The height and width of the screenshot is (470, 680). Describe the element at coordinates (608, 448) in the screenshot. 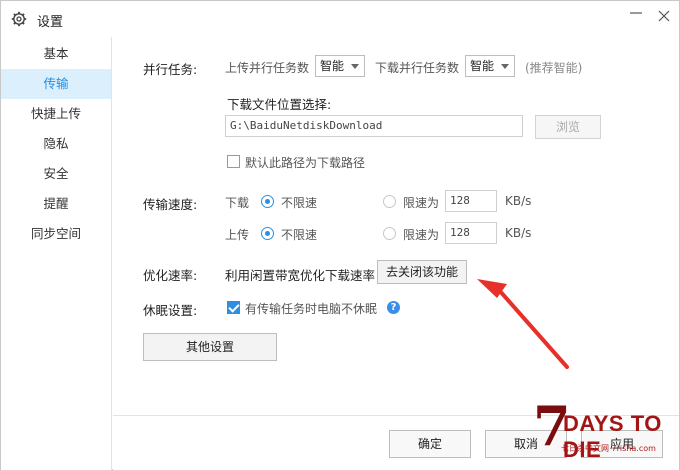

I see `watermark-subtext: 七日杀中文网 7risha.com` at that location.